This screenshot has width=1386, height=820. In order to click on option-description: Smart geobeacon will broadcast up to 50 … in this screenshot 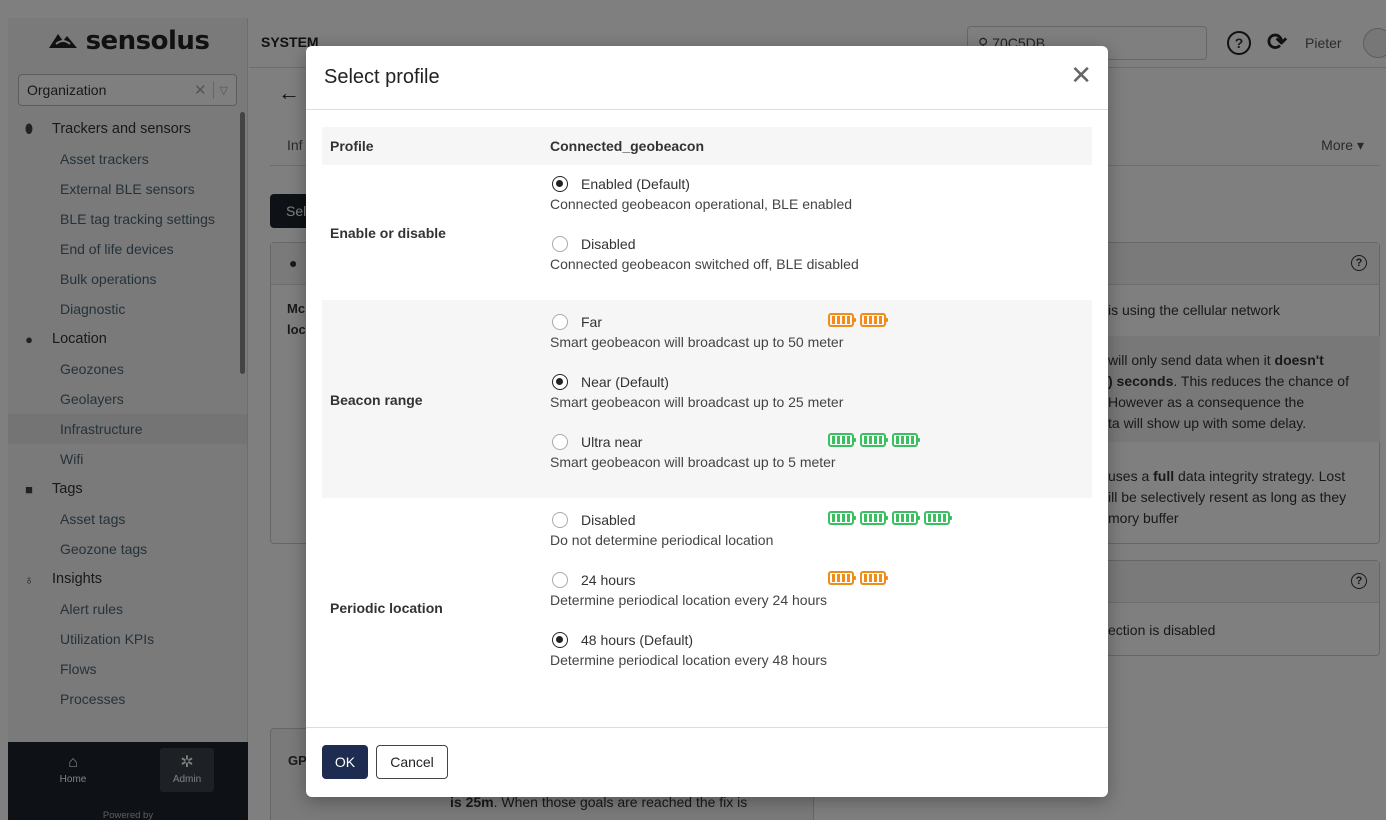, I will do `click(697, 342)`.